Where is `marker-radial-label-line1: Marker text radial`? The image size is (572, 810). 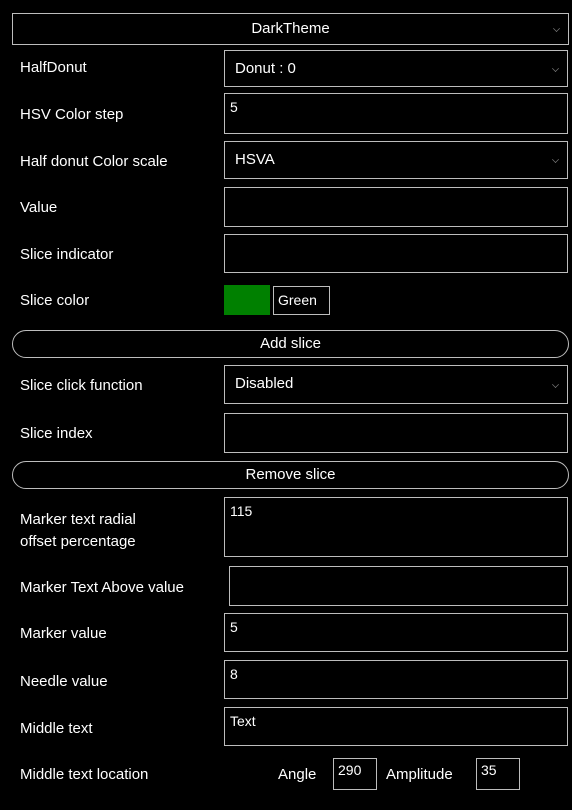 marker-radial-label-line1: Marker text radial is located at coordinates (78, 519).